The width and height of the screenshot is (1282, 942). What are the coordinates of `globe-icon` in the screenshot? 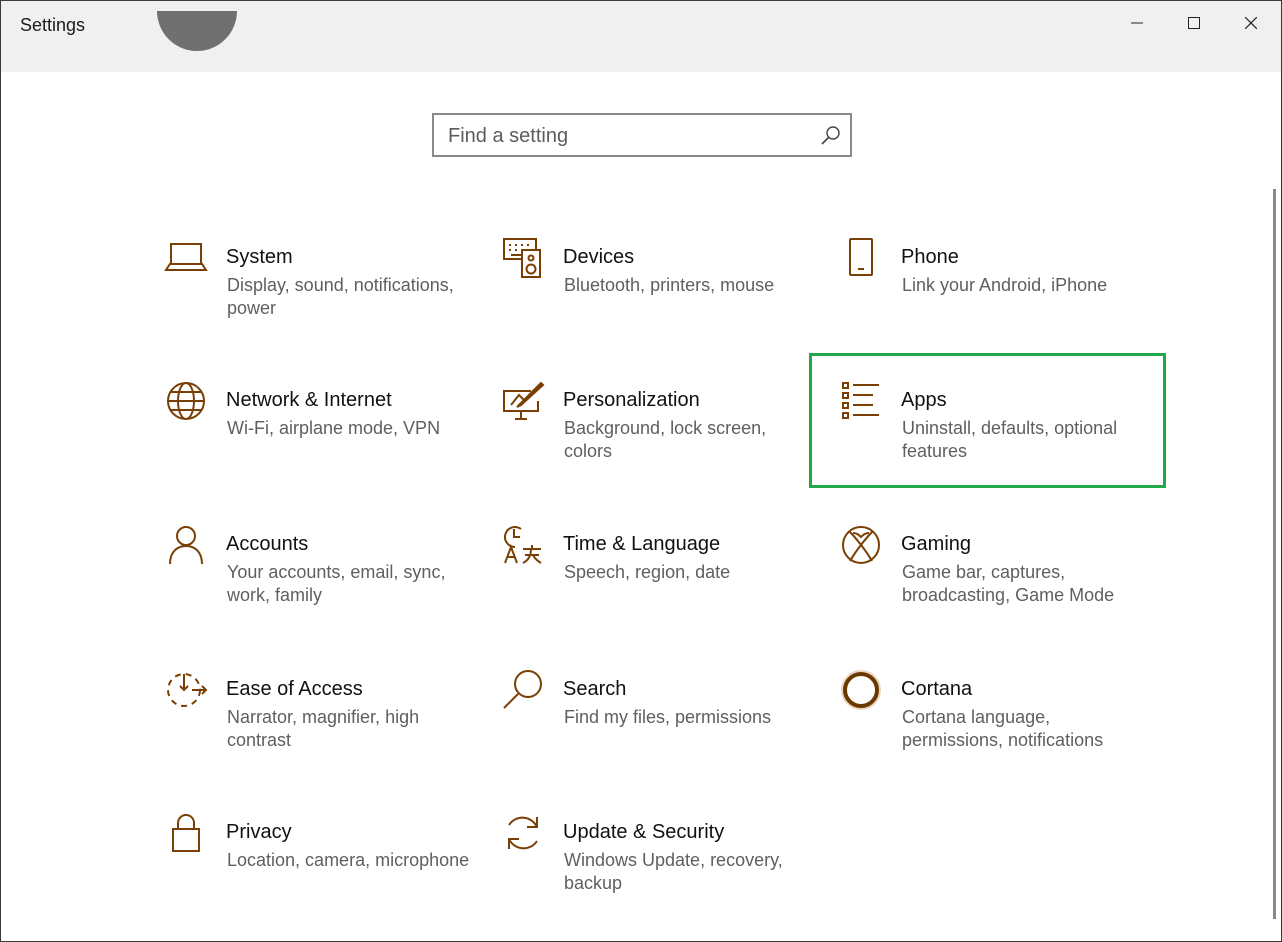 It's located at (186, 401).